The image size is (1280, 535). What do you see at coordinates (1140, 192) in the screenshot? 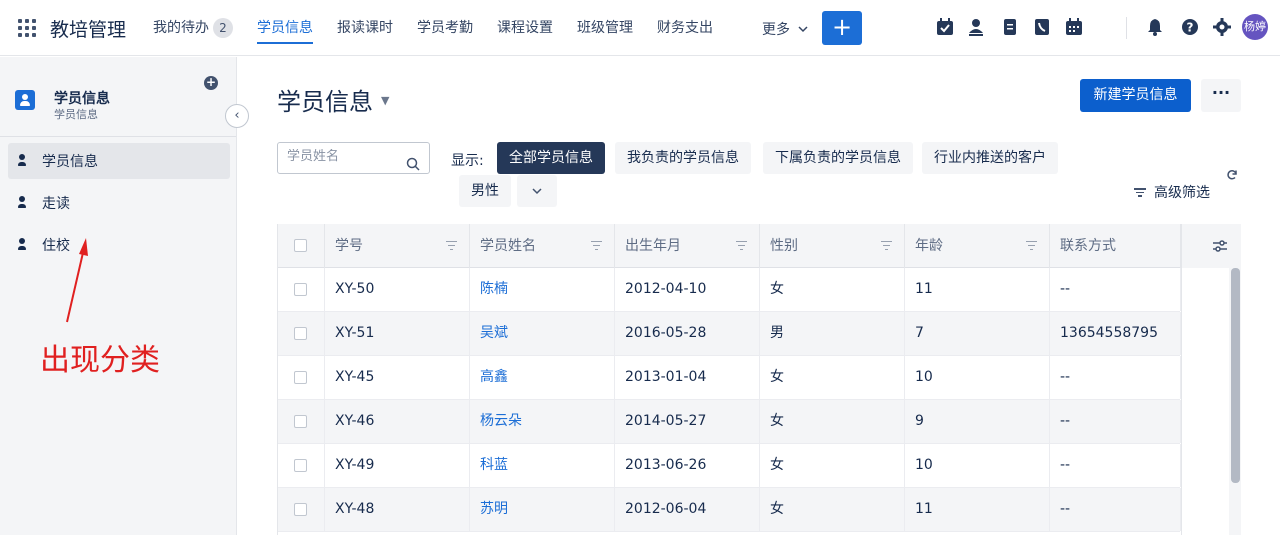
I see `filter-icon` at bounding box center [1140, 192].